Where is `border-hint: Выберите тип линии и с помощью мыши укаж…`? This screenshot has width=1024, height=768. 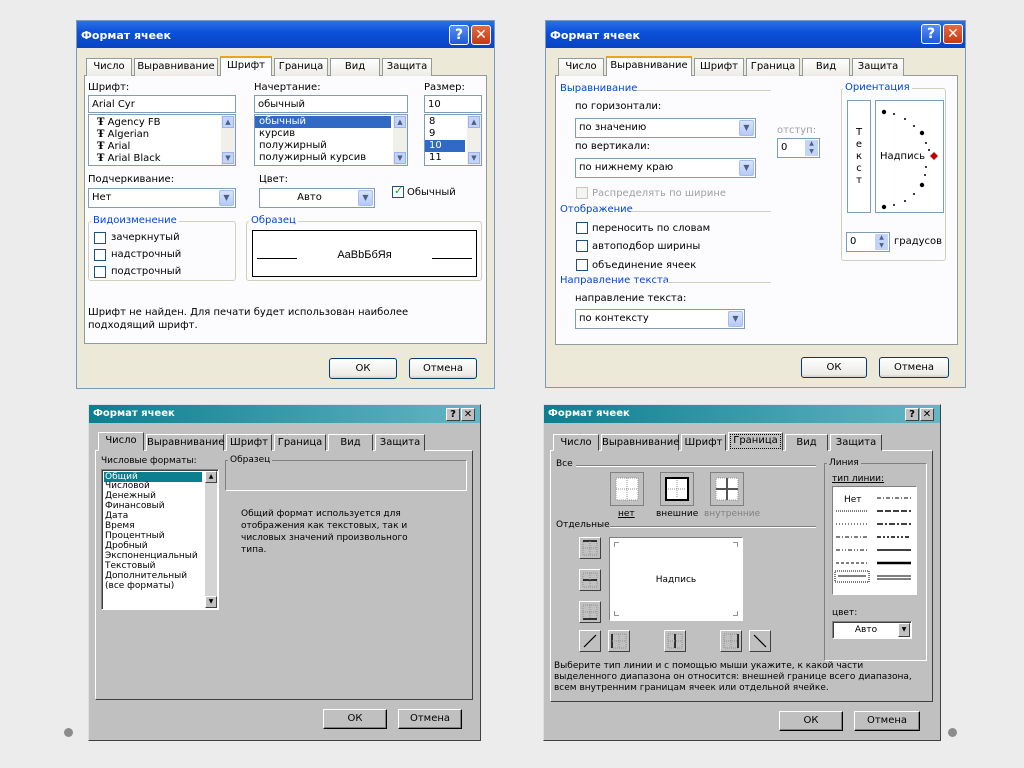
border-hint: Выберите тип линии и с помощью мыши укаж… is located at coordinates (733, 677).